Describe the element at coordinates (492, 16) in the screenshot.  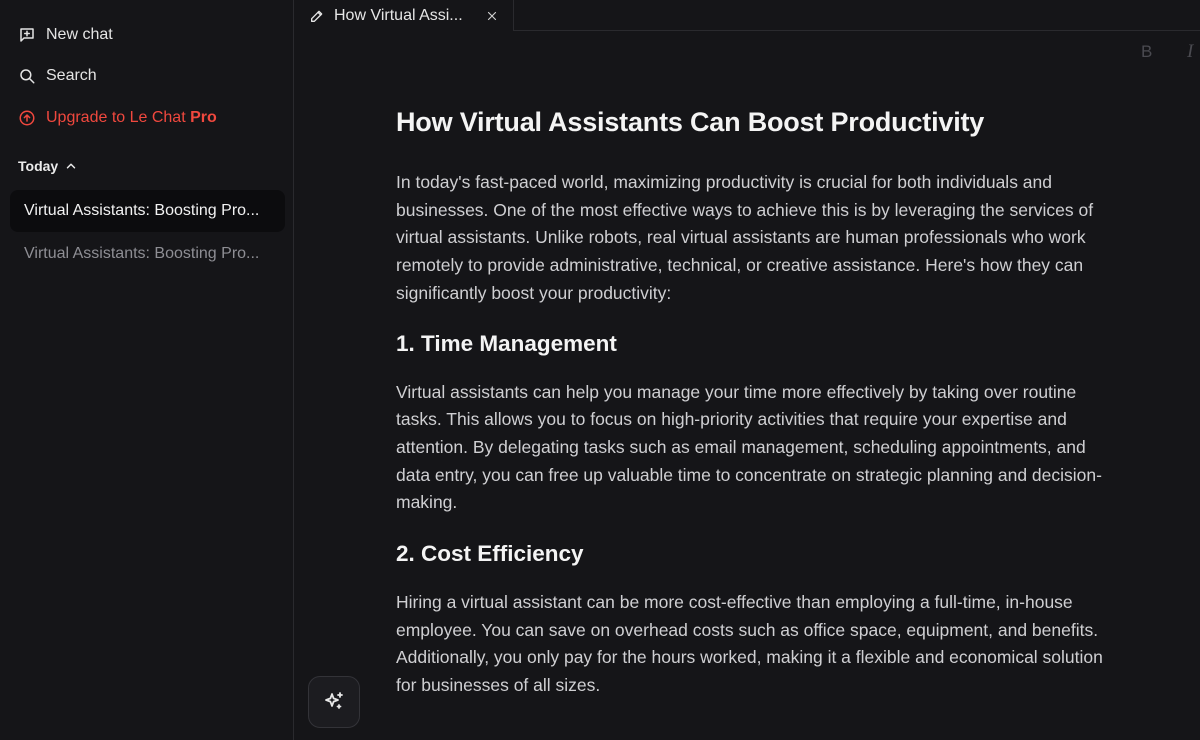
I see `close-icon` at that location.